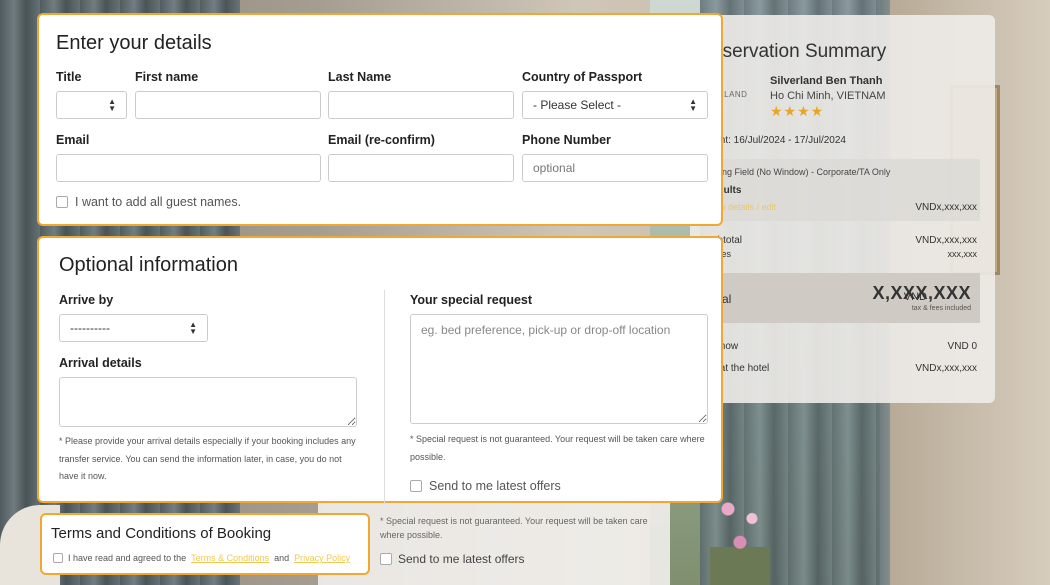 This screenshot has width=1050, height=585. Describe the element at coordinates (134, 43) in the screenshot. I see `details-heading: Enter your details` at that location.